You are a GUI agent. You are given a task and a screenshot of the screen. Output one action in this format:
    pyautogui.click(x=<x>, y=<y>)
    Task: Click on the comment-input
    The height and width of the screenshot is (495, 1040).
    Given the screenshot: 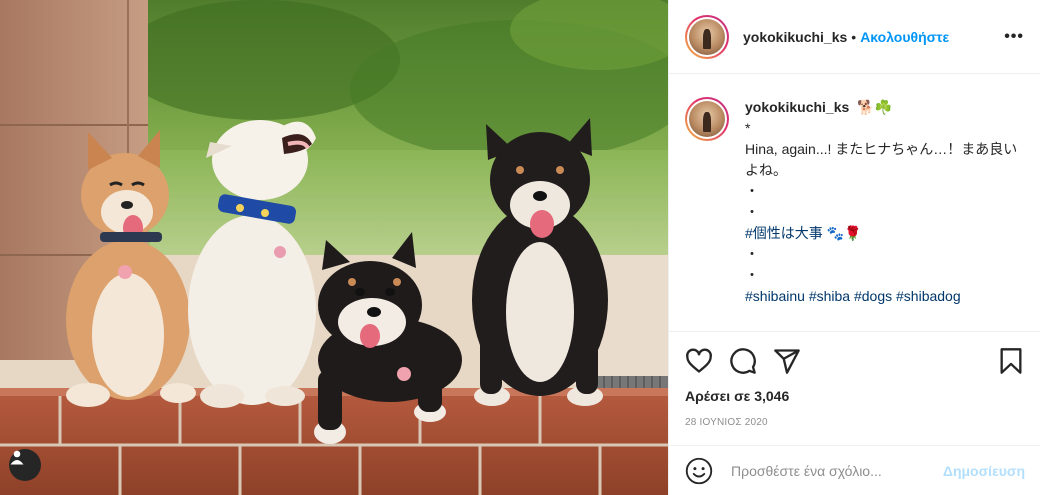 What is the action you would take?
    pyautogui.click(x=831, y=470)
    